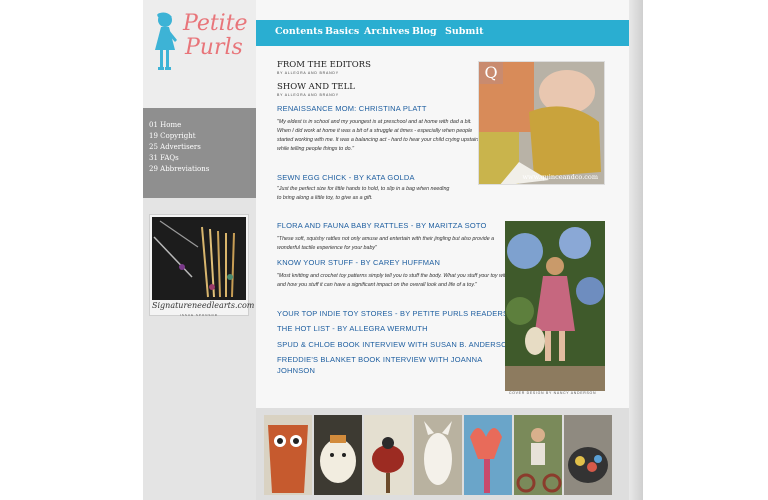  Describe the element at coordinates (203, 305) in the screenshot. I see `sponsor-site: Signatureneedlearts.com` at that location.